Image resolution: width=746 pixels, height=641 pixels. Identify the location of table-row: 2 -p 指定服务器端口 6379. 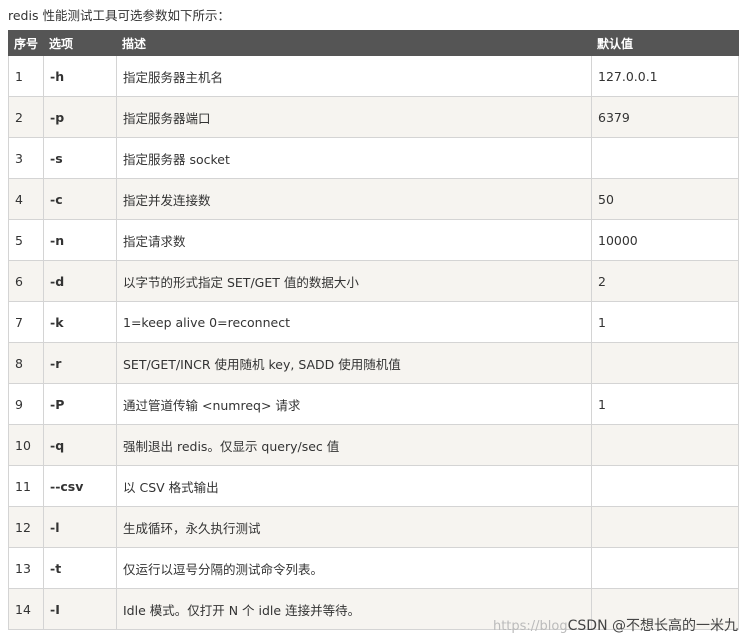
(373, 117).